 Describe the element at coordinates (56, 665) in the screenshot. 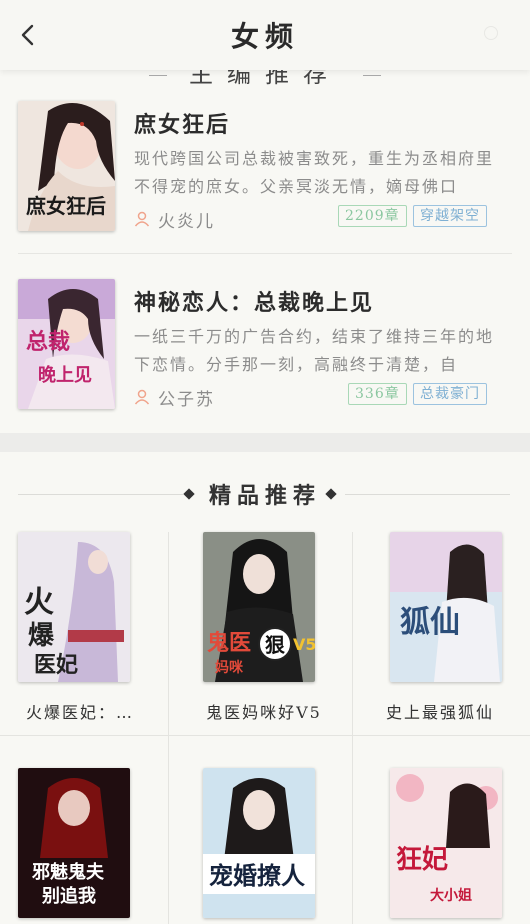

I see `svg-text: 医妃` at that location.